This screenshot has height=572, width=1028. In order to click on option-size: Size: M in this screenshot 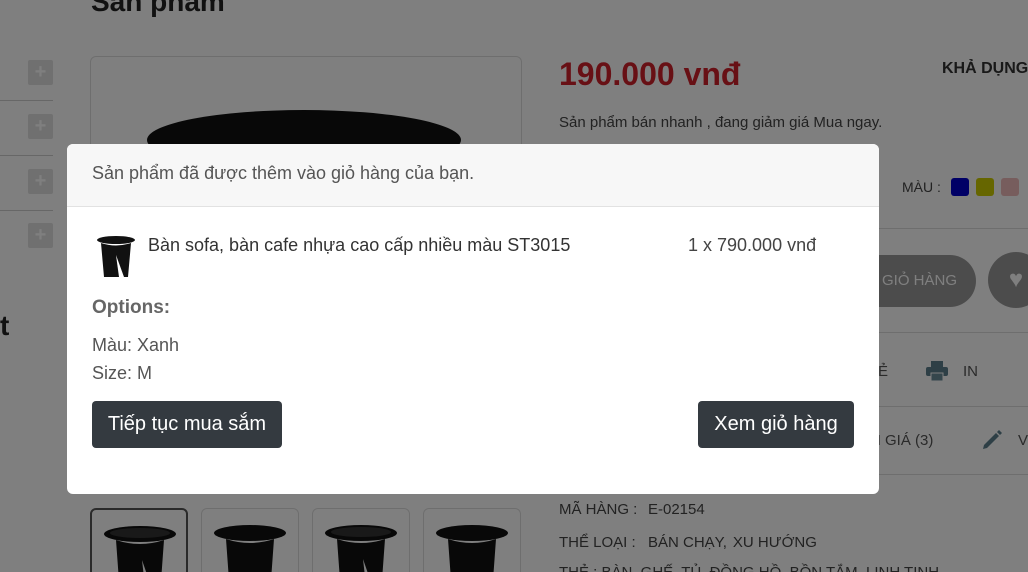, I will do `click(122, 373)`.